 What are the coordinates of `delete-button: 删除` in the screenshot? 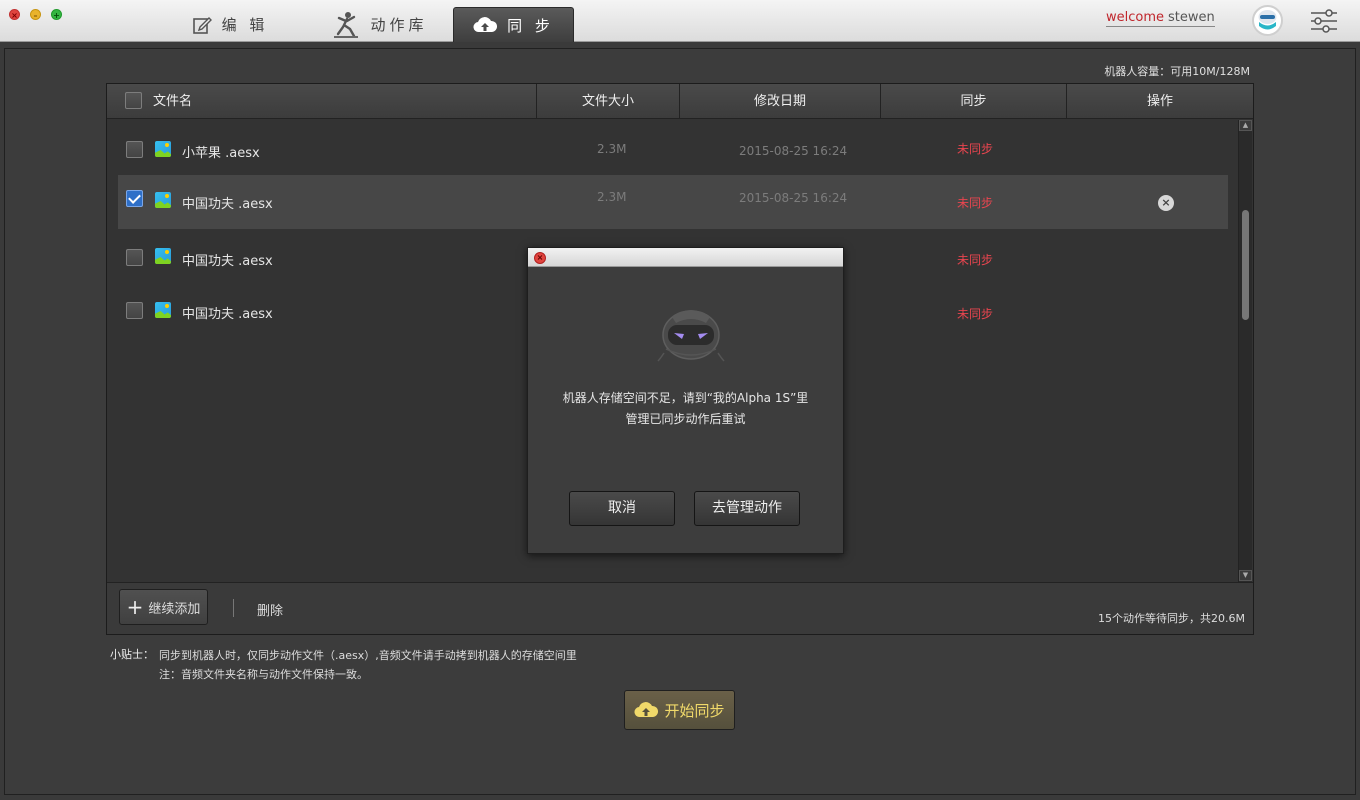 It's located at (270, 609).